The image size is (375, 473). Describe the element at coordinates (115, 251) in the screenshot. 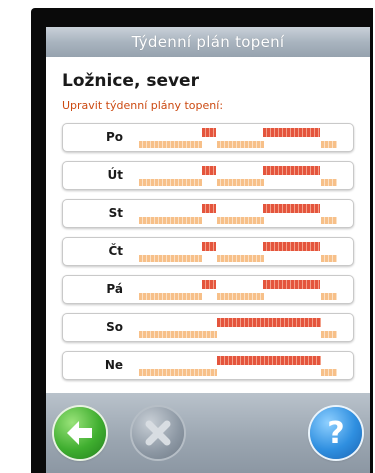

I see `day-label: Čt` at that location.